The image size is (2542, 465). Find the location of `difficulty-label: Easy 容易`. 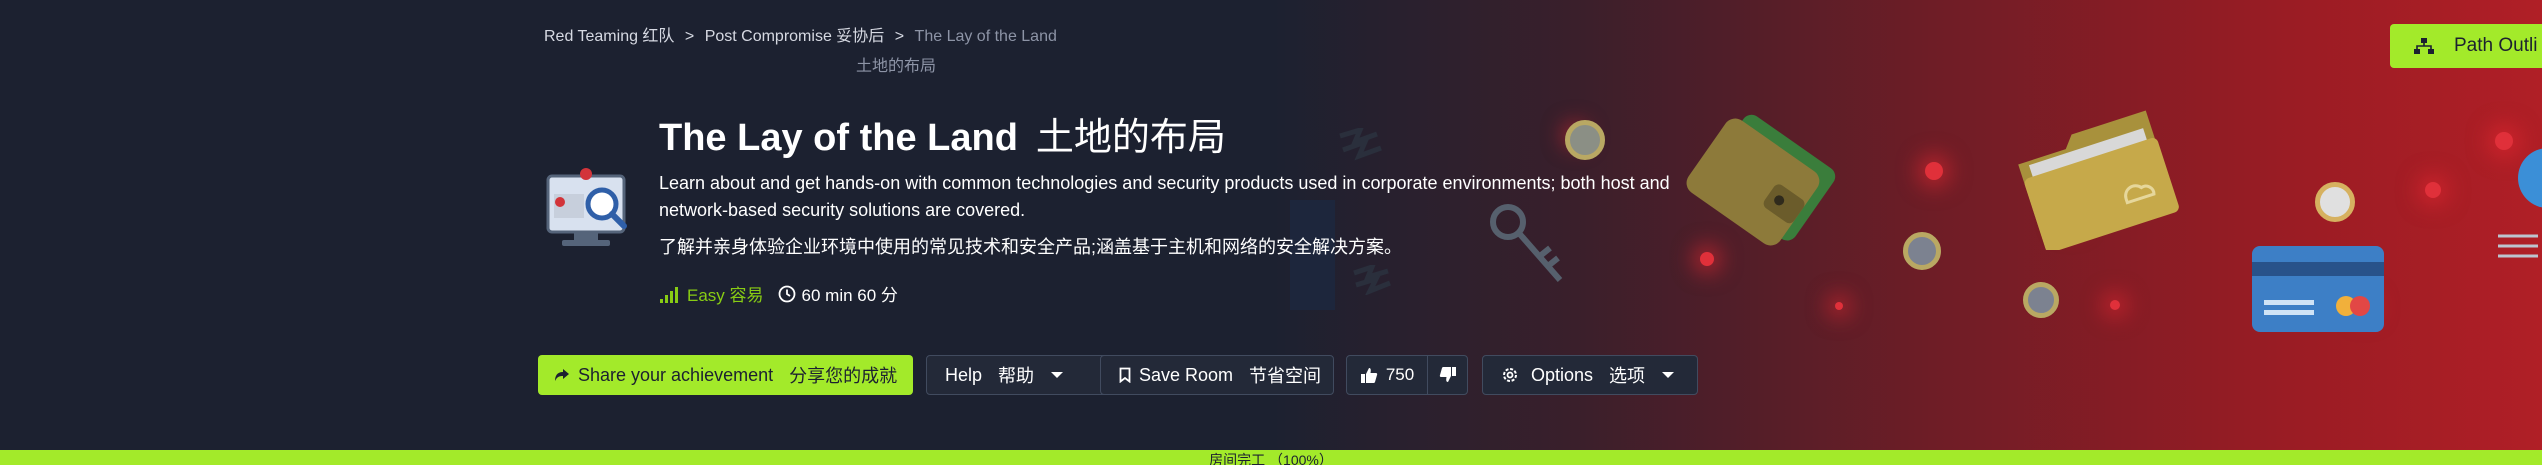

difficulty-label: Easy 容易 is located at coordinates (725, 295).